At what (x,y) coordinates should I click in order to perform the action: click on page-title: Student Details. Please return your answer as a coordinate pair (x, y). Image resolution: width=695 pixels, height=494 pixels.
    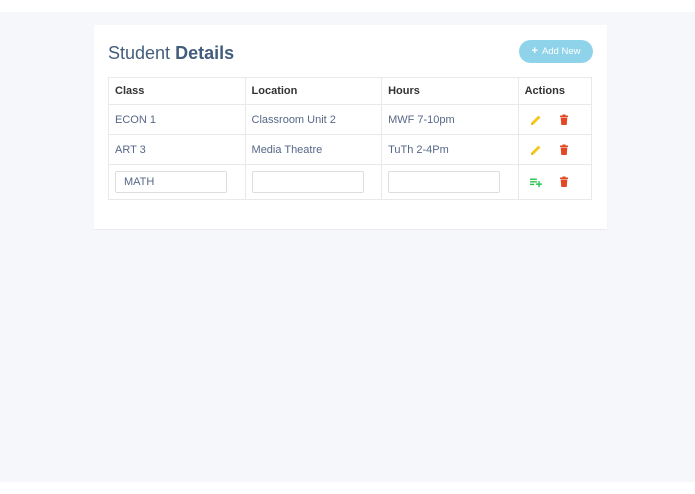
    Looking at the image, I should click on (171, 53).